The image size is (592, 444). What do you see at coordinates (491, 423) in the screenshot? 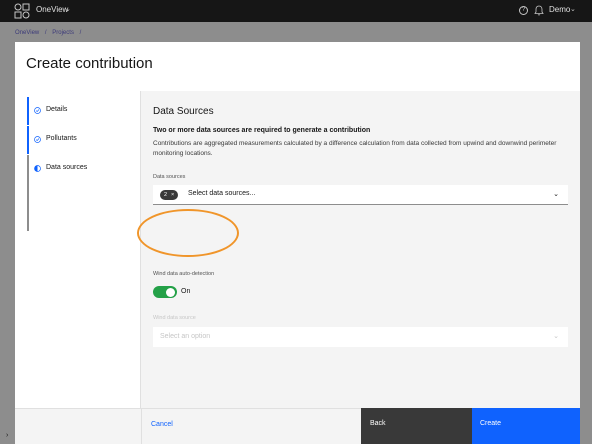
I see `create-button-label: Create` at bounding box center [491, 423].